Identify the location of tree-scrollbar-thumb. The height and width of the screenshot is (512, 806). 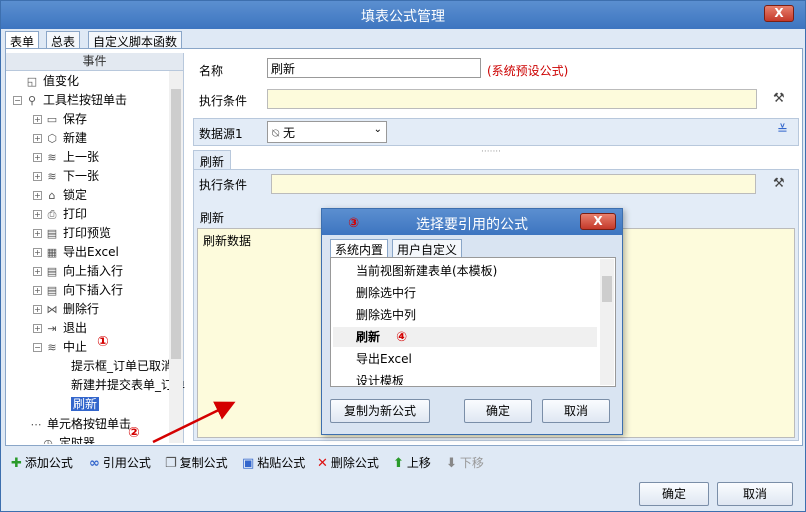
(176, 224).